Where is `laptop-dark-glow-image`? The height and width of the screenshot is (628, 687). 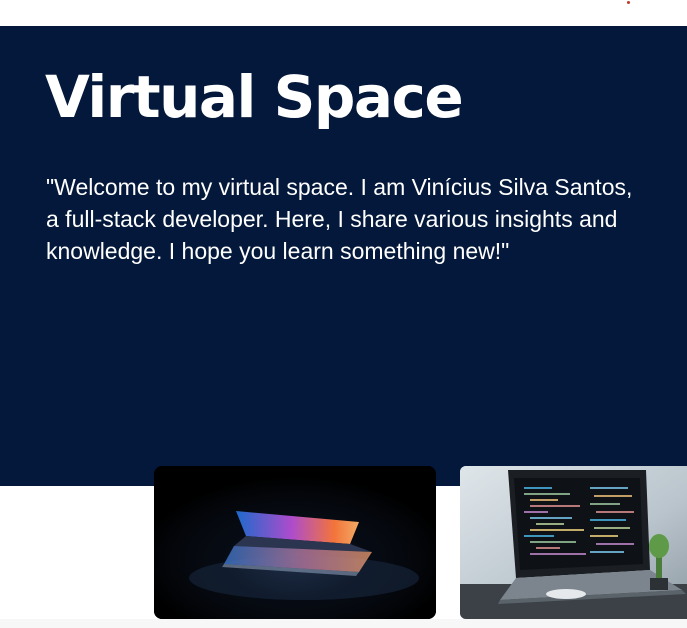
laptop-dark-glow-image is located at coordinates (295, 542).